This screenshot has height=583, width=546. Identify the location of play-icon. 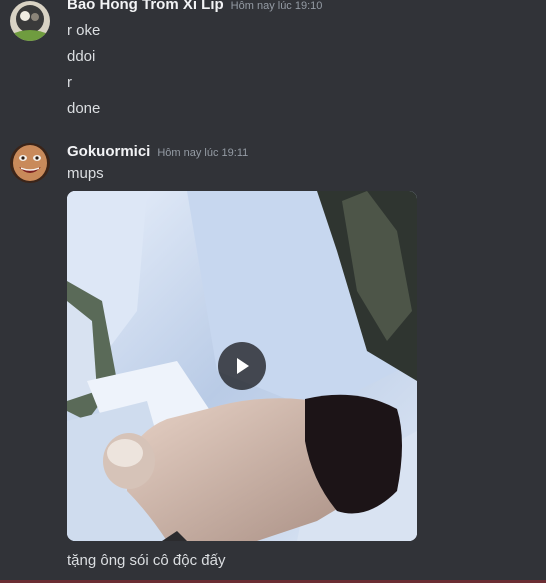
(243, 366).